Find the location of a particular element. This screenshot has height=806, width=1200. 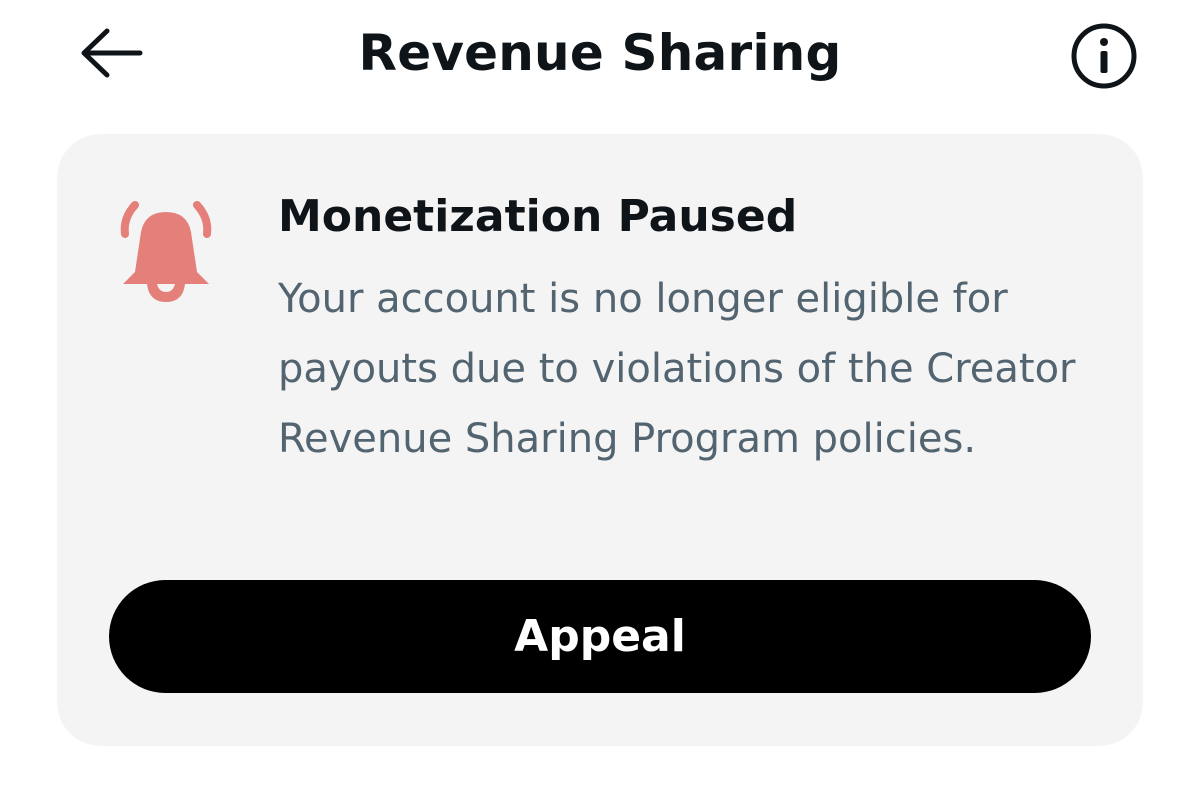

info-button is located at coordinates (1104, 56).